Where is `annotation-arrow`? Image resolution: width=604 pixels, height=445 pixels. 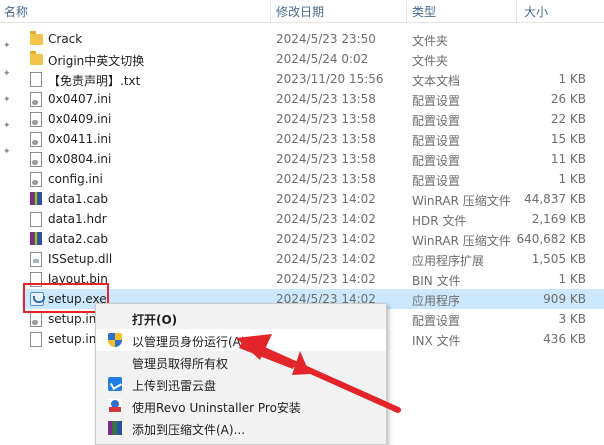
annotation-arrow is located at coordinates (318, 373).